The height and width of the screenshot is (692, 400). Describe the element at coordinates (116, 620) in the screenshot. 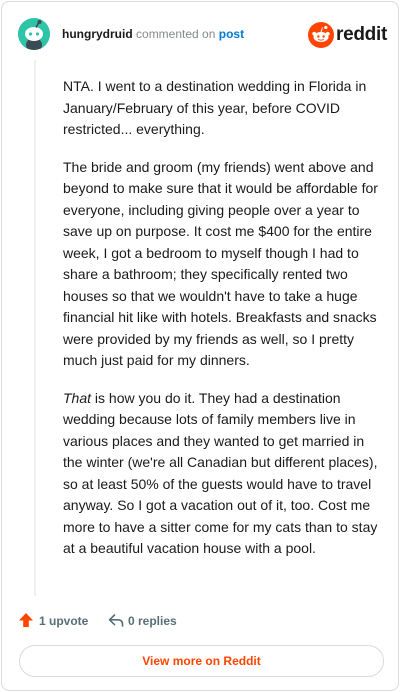

I see `reply-arrow-icon` at that location.